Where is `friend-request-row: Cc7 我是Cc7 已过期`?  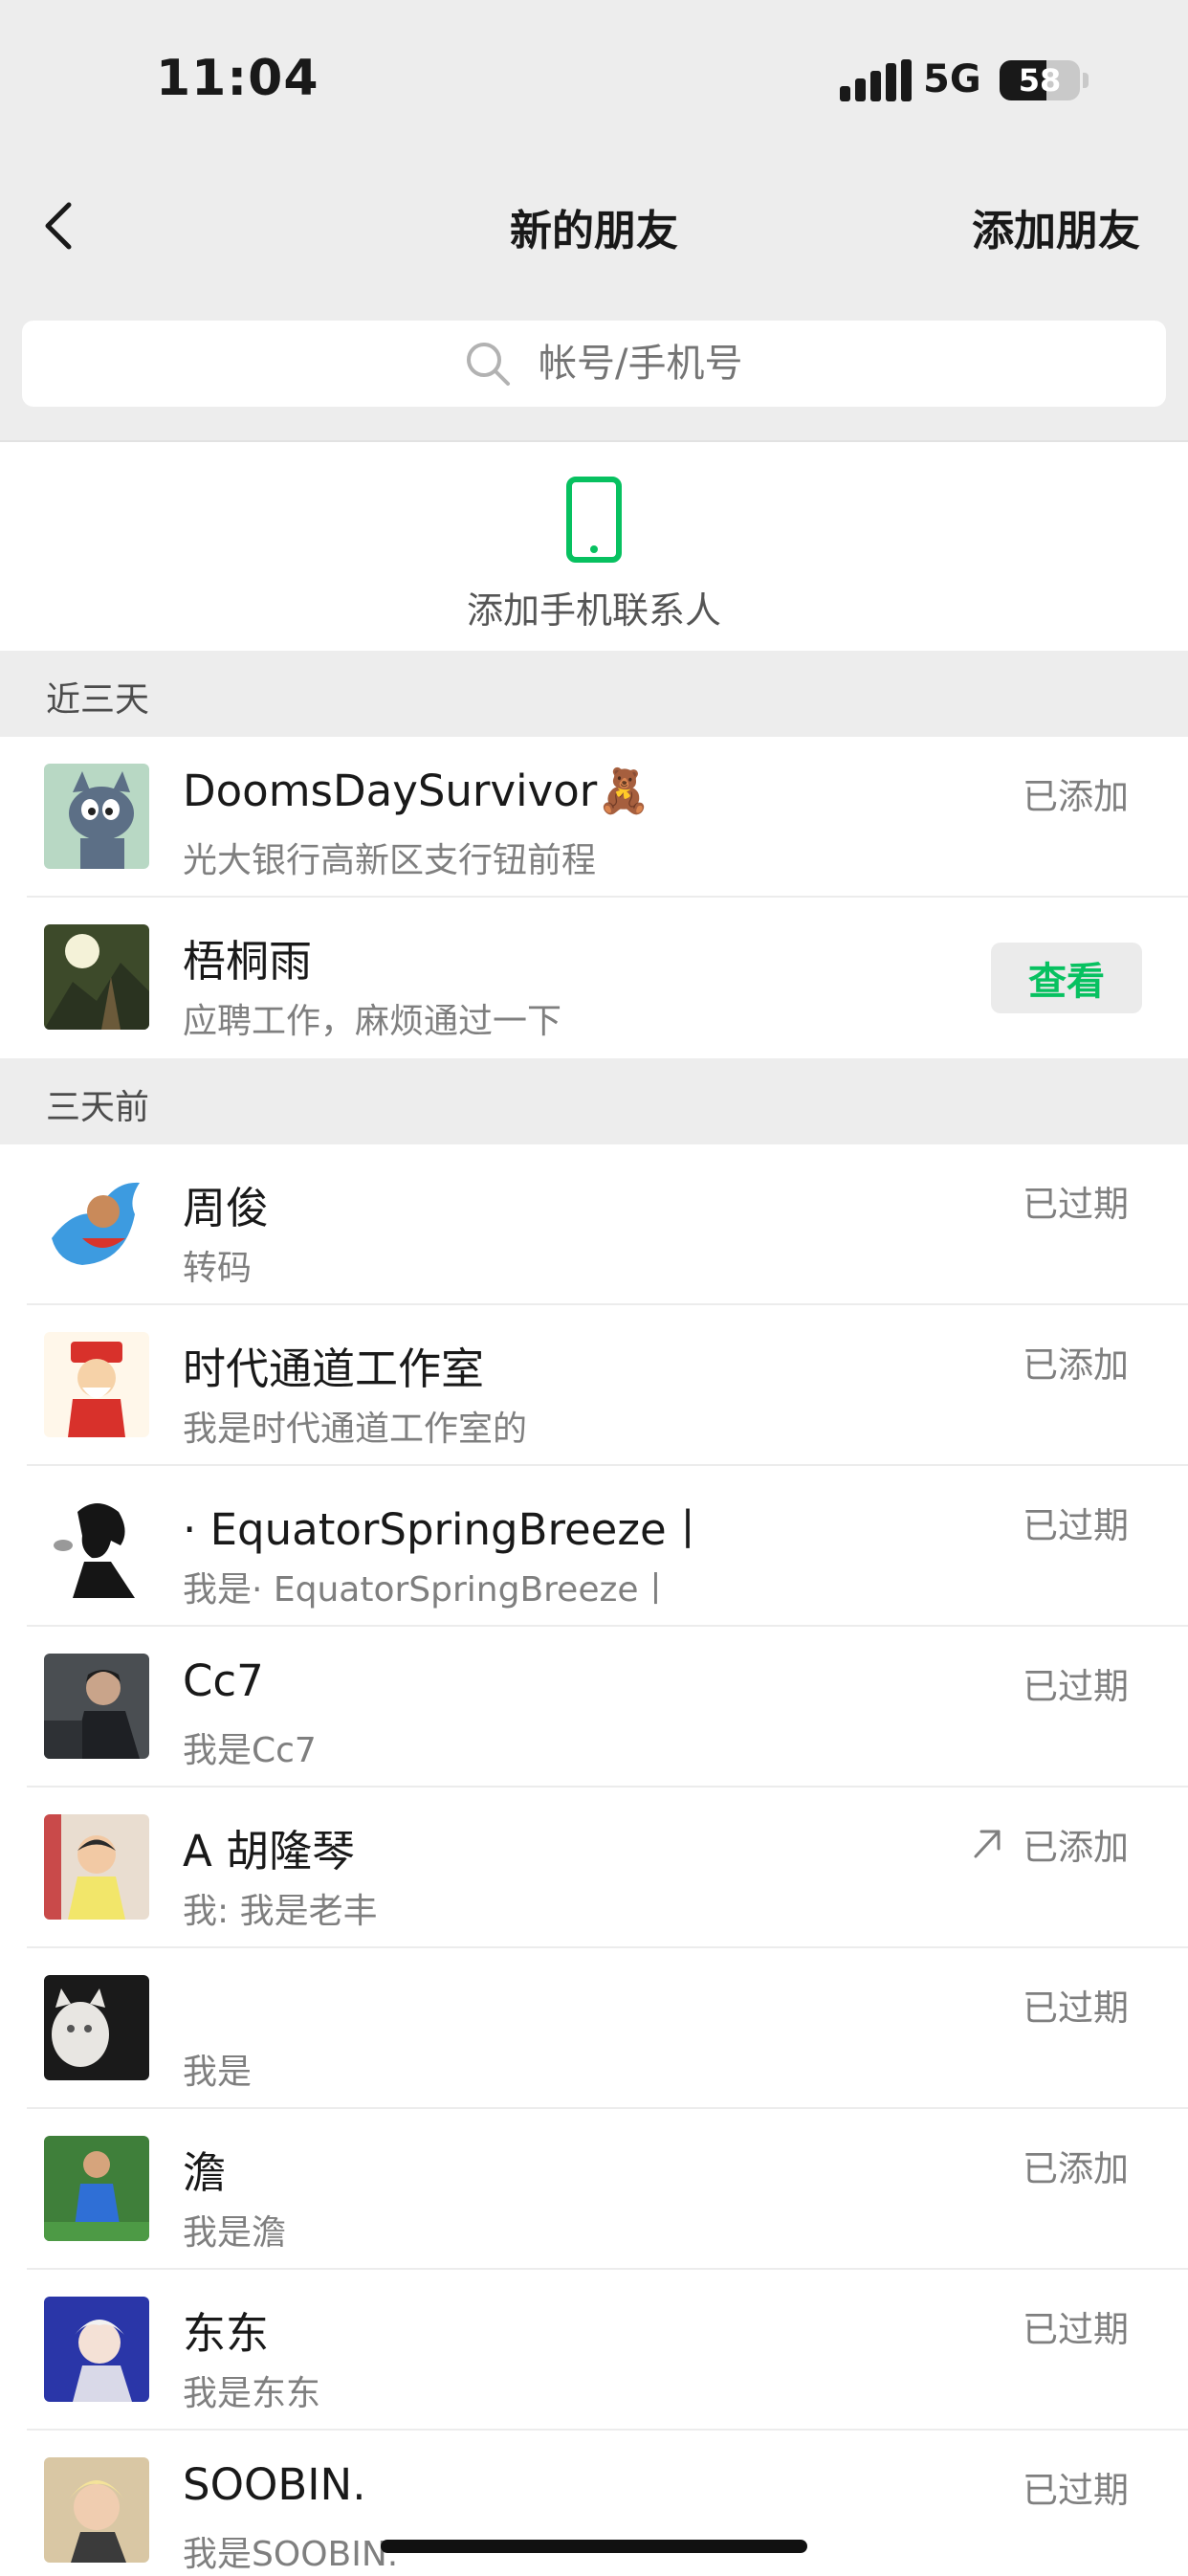 friend-request-row: Cc7 我是Cc7 已过期 is located at coordinates (594, 1707).